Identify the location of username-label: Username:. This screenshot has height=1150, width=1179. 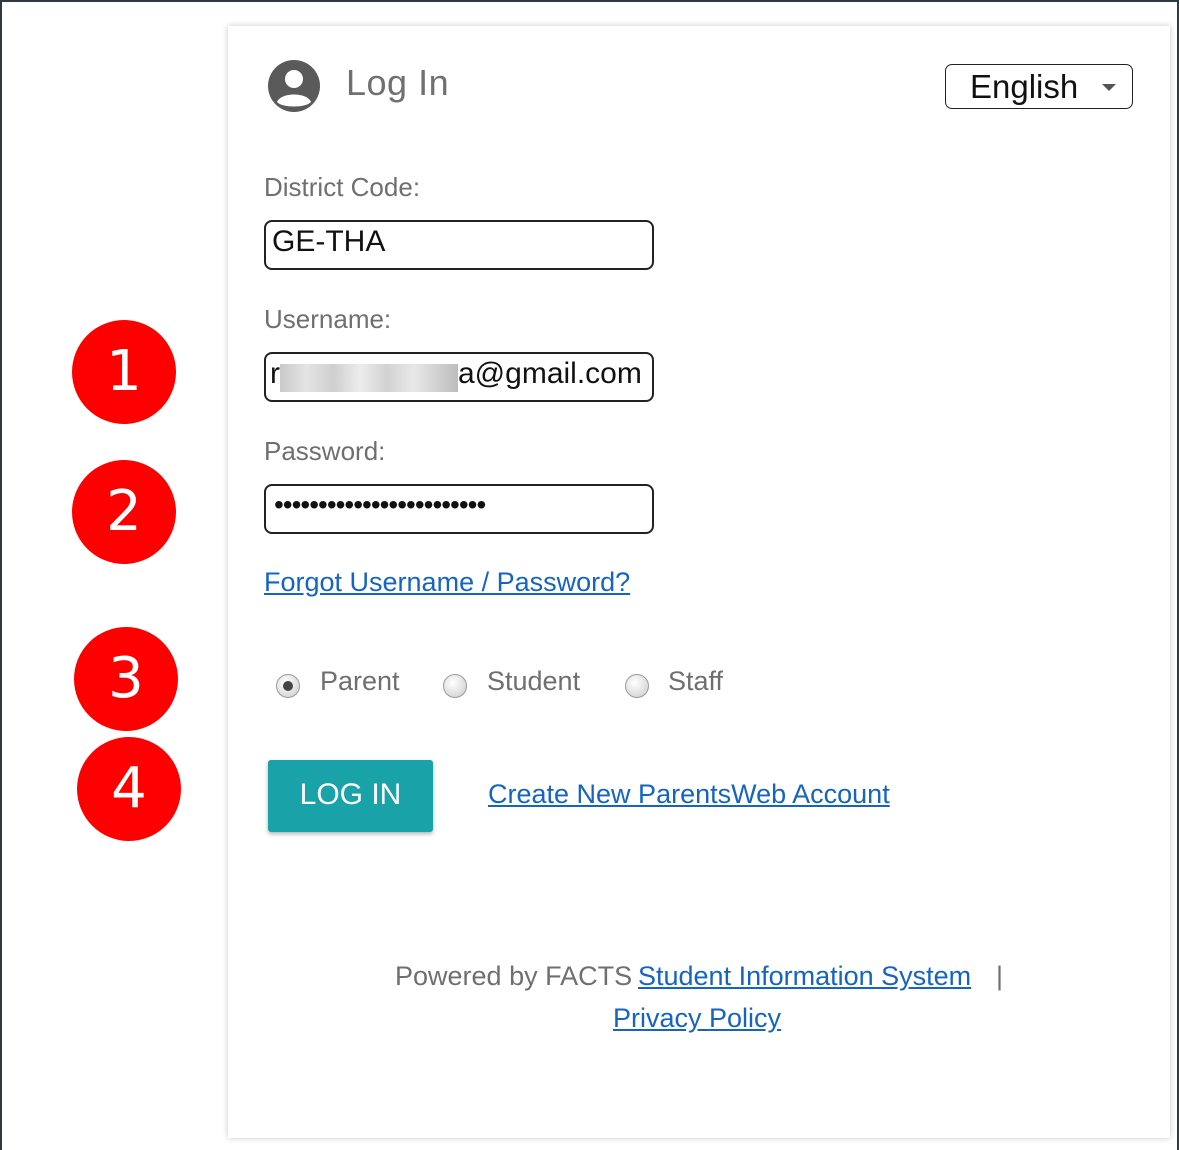
(328, 319).